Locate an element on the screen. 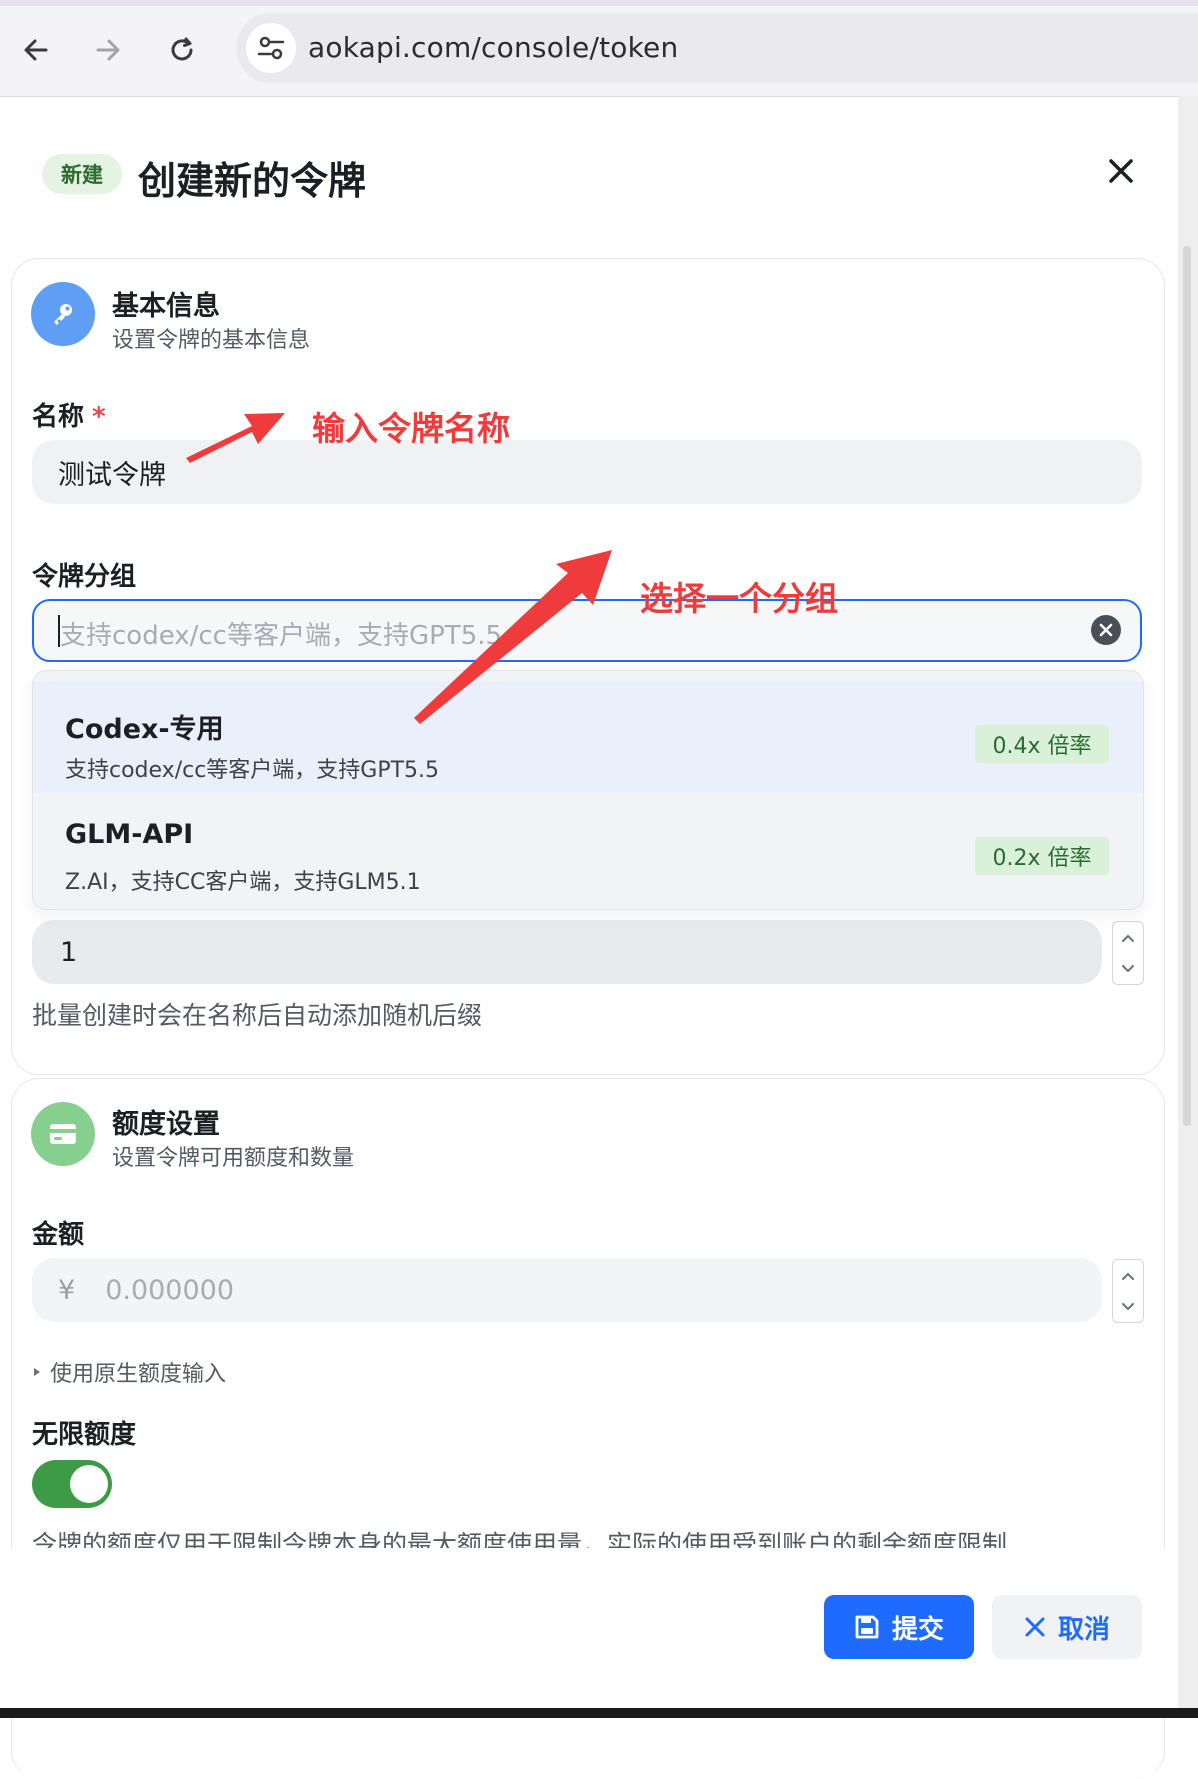 This screenshot has height=1779, width=1198. group-option-desc: 支持codex/cc等客户端，支持GPT5.5 is located at coordinates (252, 770).